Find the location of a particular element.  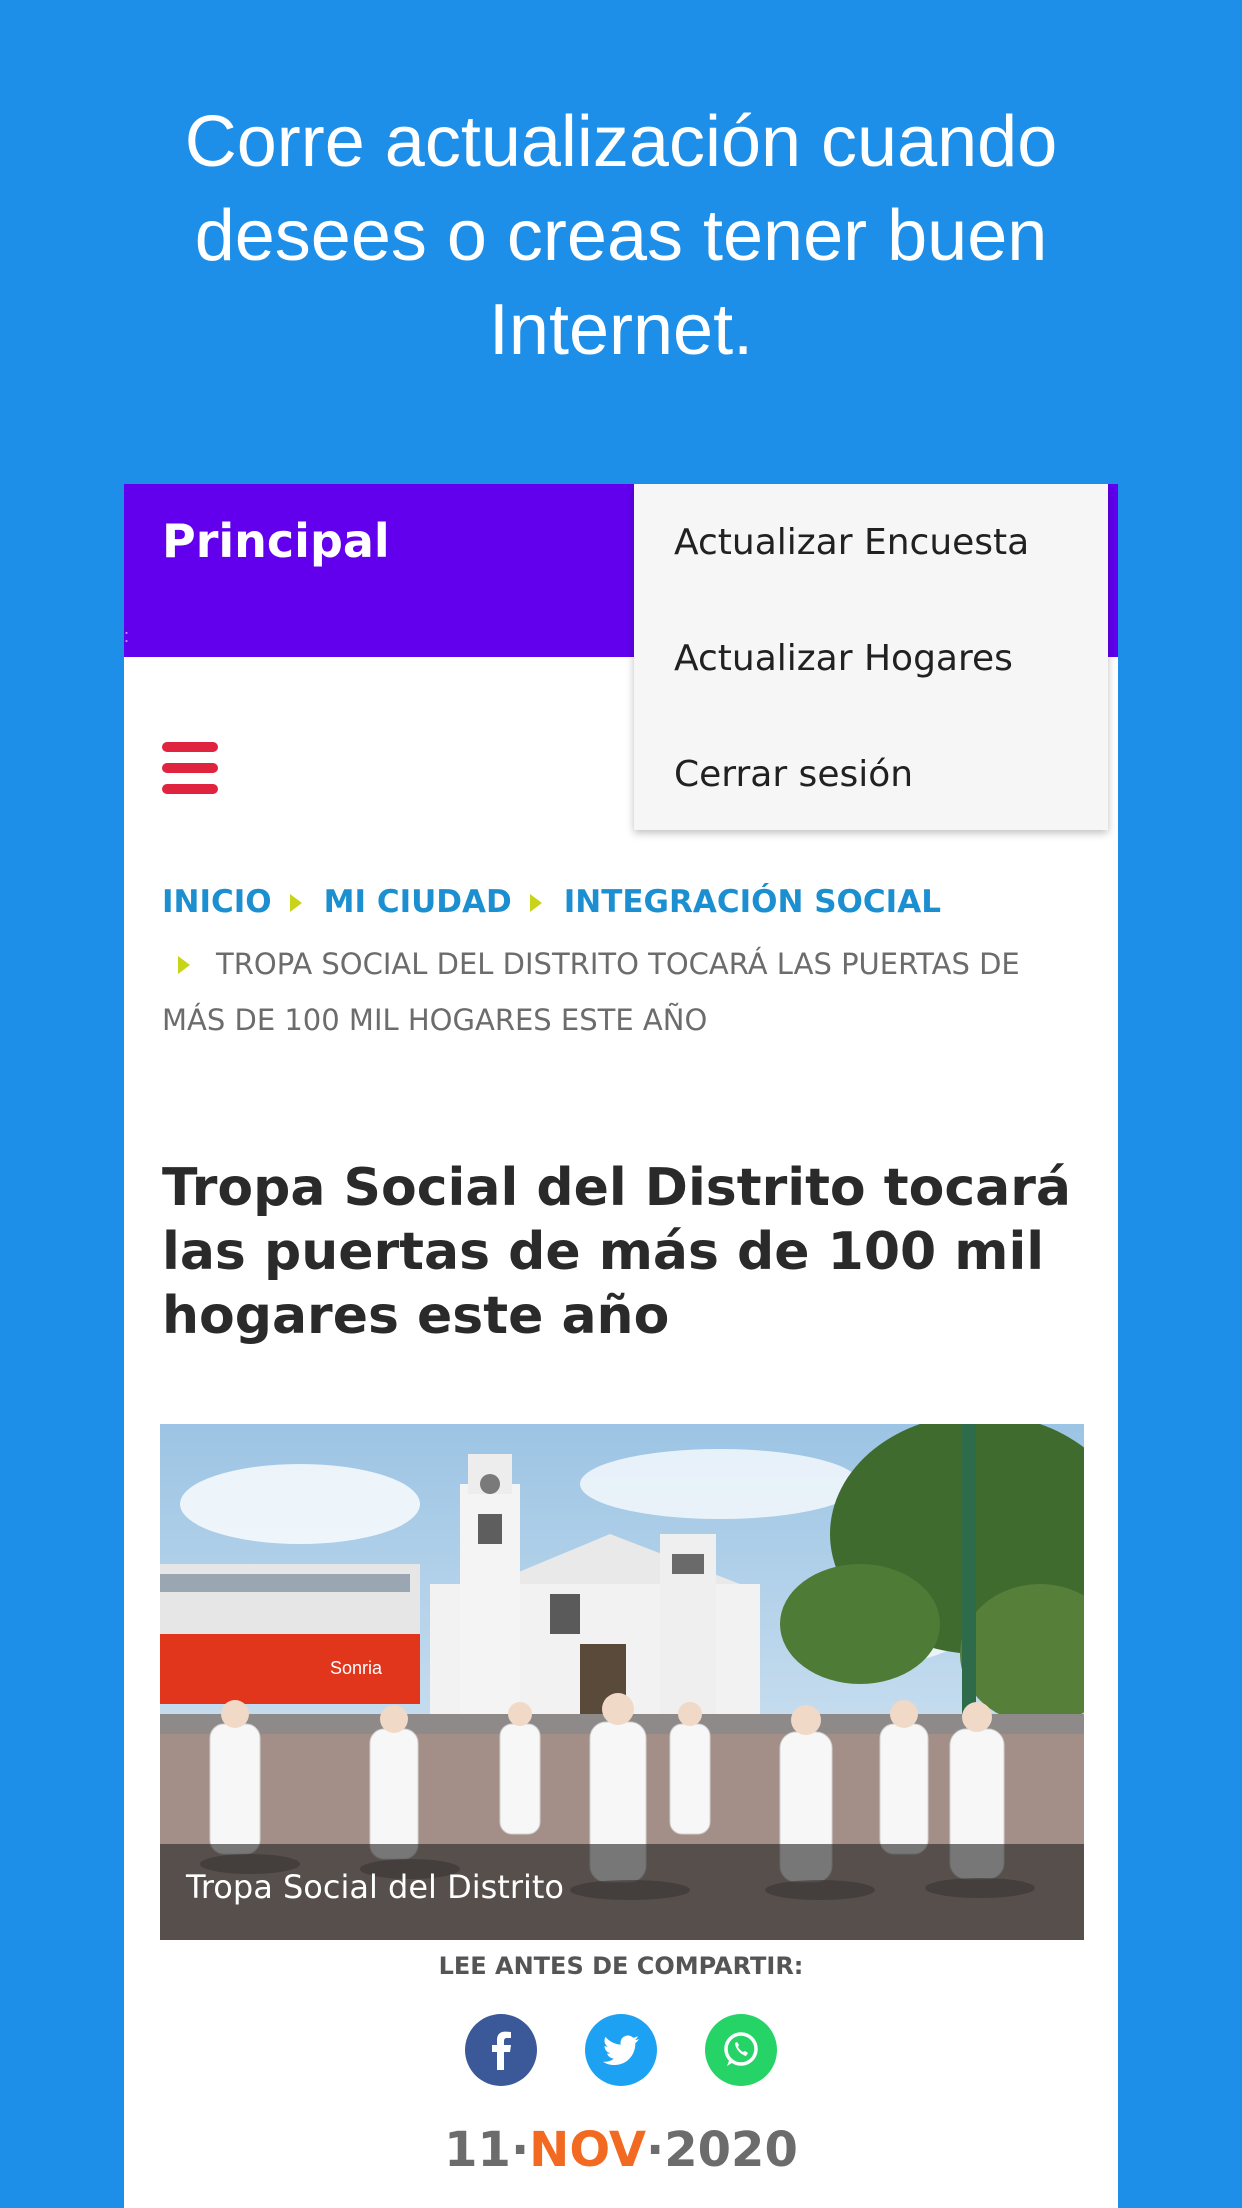

whatsapp-icon is located at coordinates (741, 2050).